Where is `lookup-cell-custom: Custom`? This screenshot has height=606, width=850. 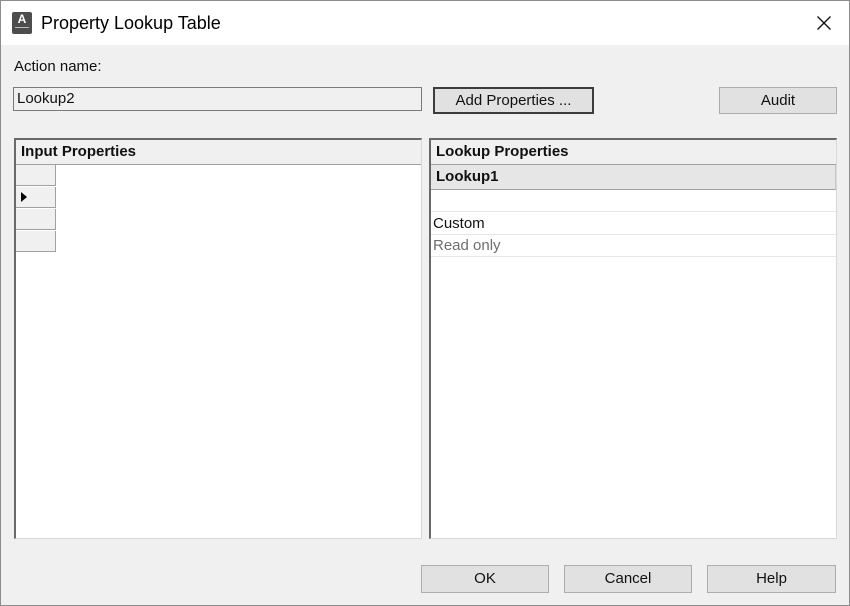 lookup-cell-custom: Custom is located at coordinates (633, 224).